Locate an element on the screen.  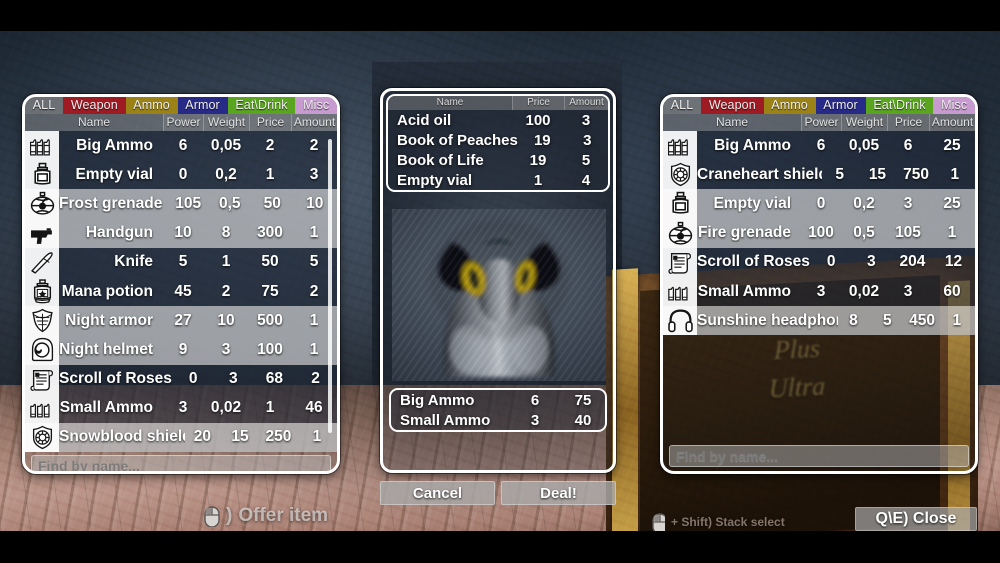
right-col-price: Price is located at coordinates (908, 122).